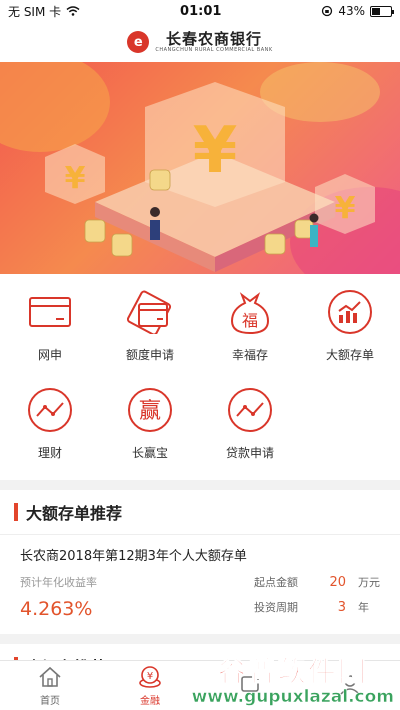 Image resolution: width=400 pixels, height=710 pixels. What do you see at coordinates (213, 39) in the screenshot?
I see `bank-name: 长春农商银行` at bounding box center [213, 39].